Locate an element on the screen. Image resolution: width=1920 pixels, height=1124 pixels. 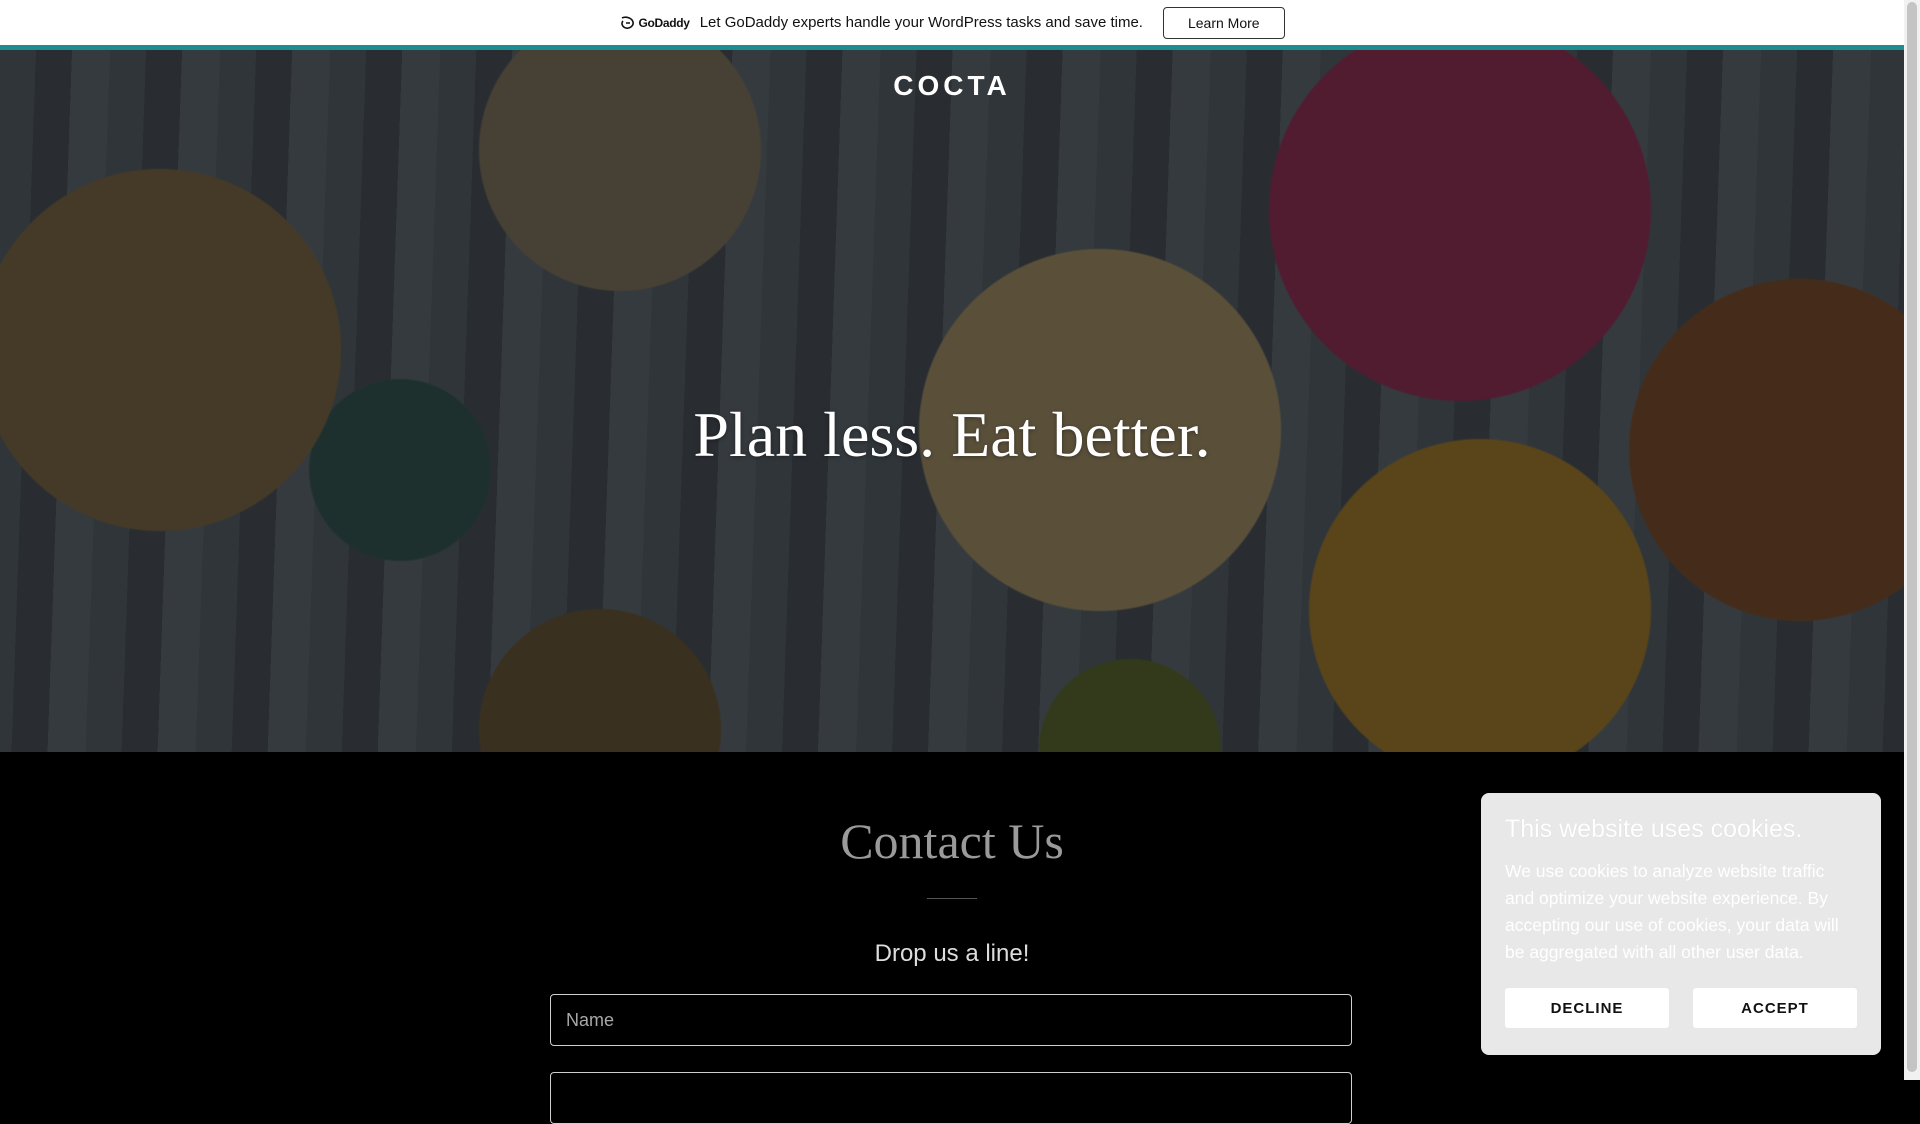
site-title: COCTA is located at coordinates (952, 86).